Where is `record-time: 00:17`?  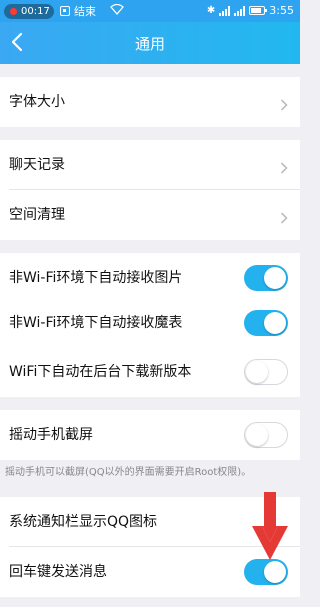 record-time: 00:17 is located at coordinates (35, 11).